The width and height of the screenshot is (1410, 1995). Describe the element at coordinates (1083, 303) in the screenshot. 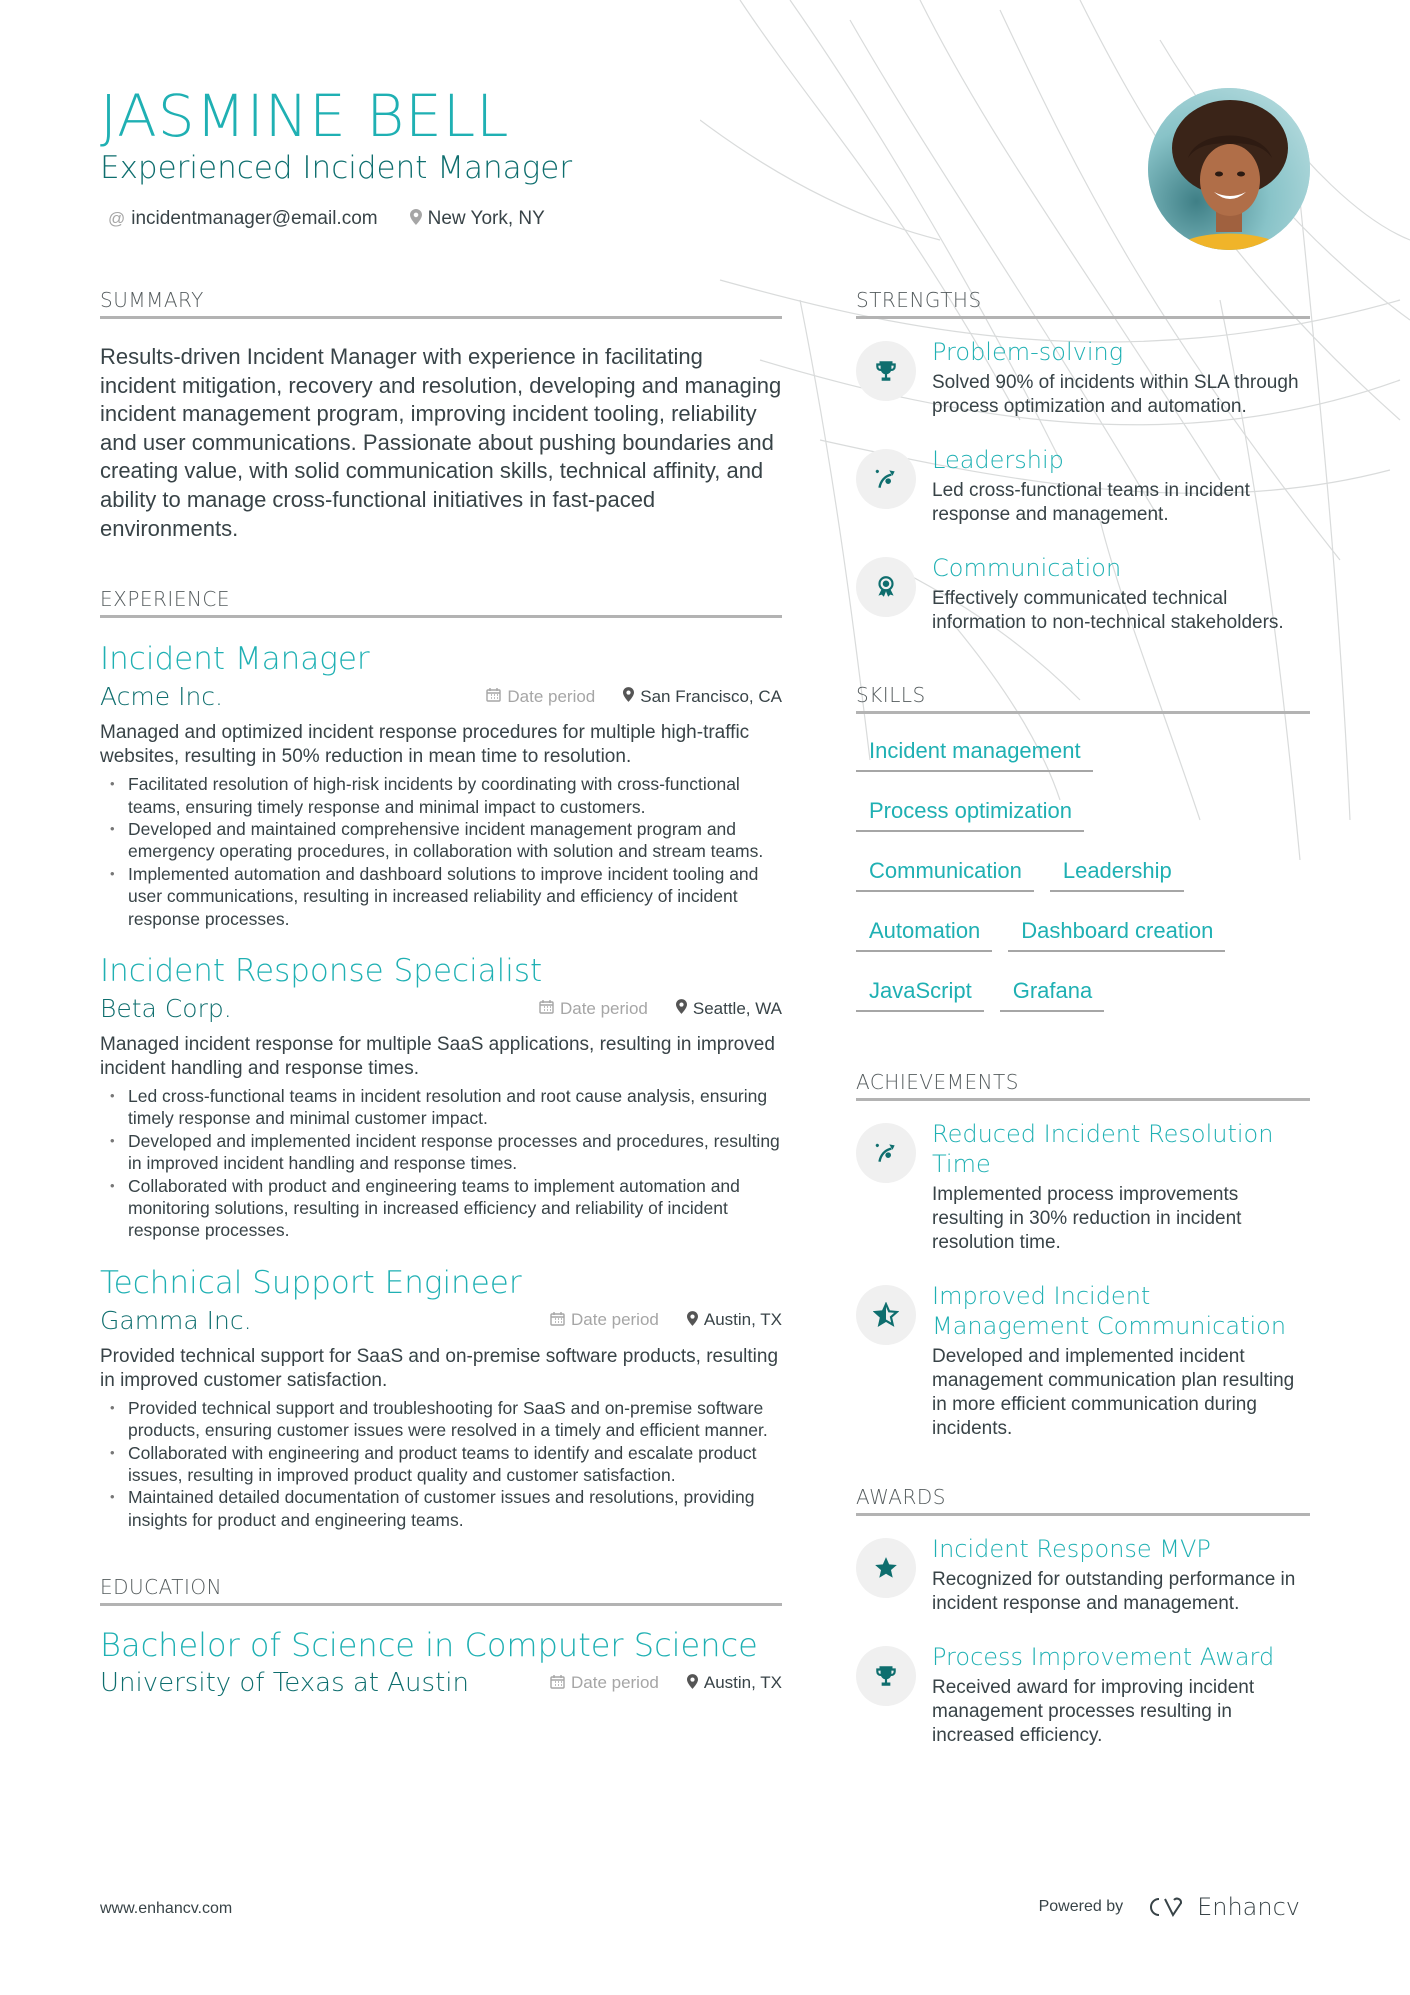

I see `strengths-section-title: STRENGTHS` at that location.